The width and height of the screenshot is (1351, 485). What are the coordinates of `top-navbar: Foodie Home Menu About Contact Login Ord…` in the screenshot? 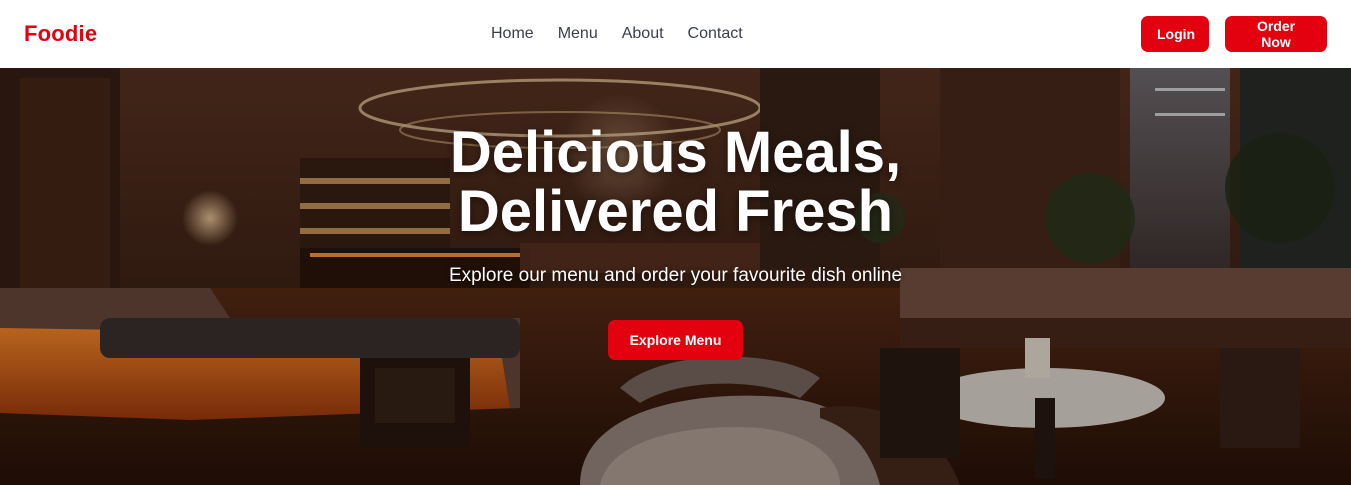 It's located at (675, 34).